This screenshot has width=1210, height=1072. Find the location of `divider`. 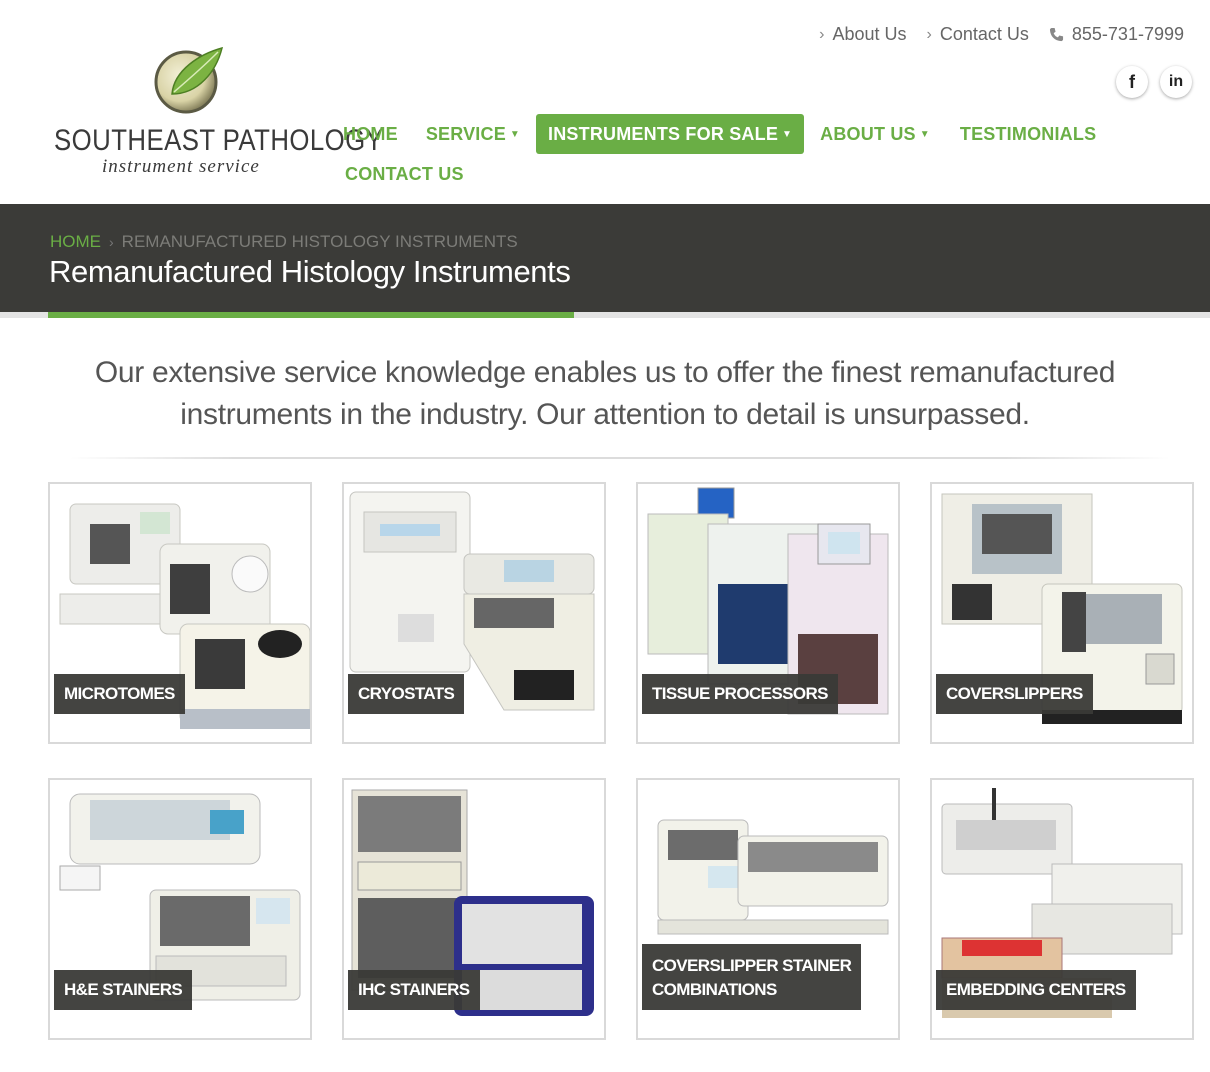

divider is located at coordinates (620, 458).